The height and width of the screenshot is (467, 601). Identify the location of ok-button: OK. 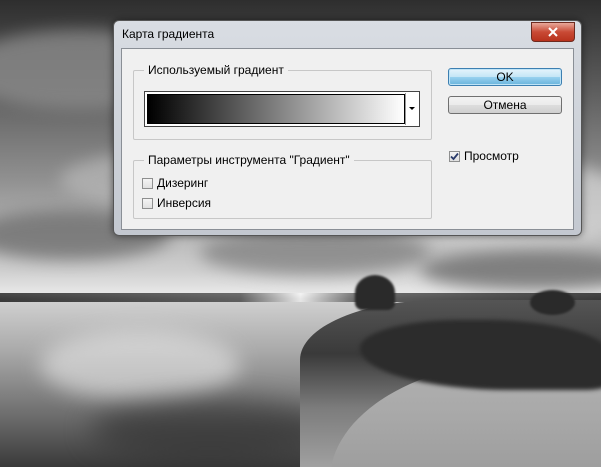
(505, 77).